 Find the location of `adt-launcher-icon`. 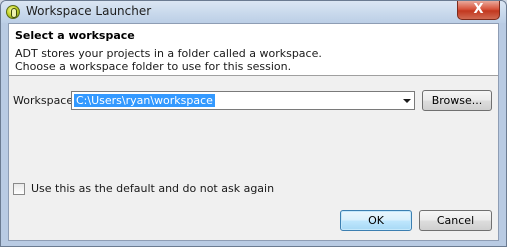

adt-launcher-icon is located at coordinates (13, 12).